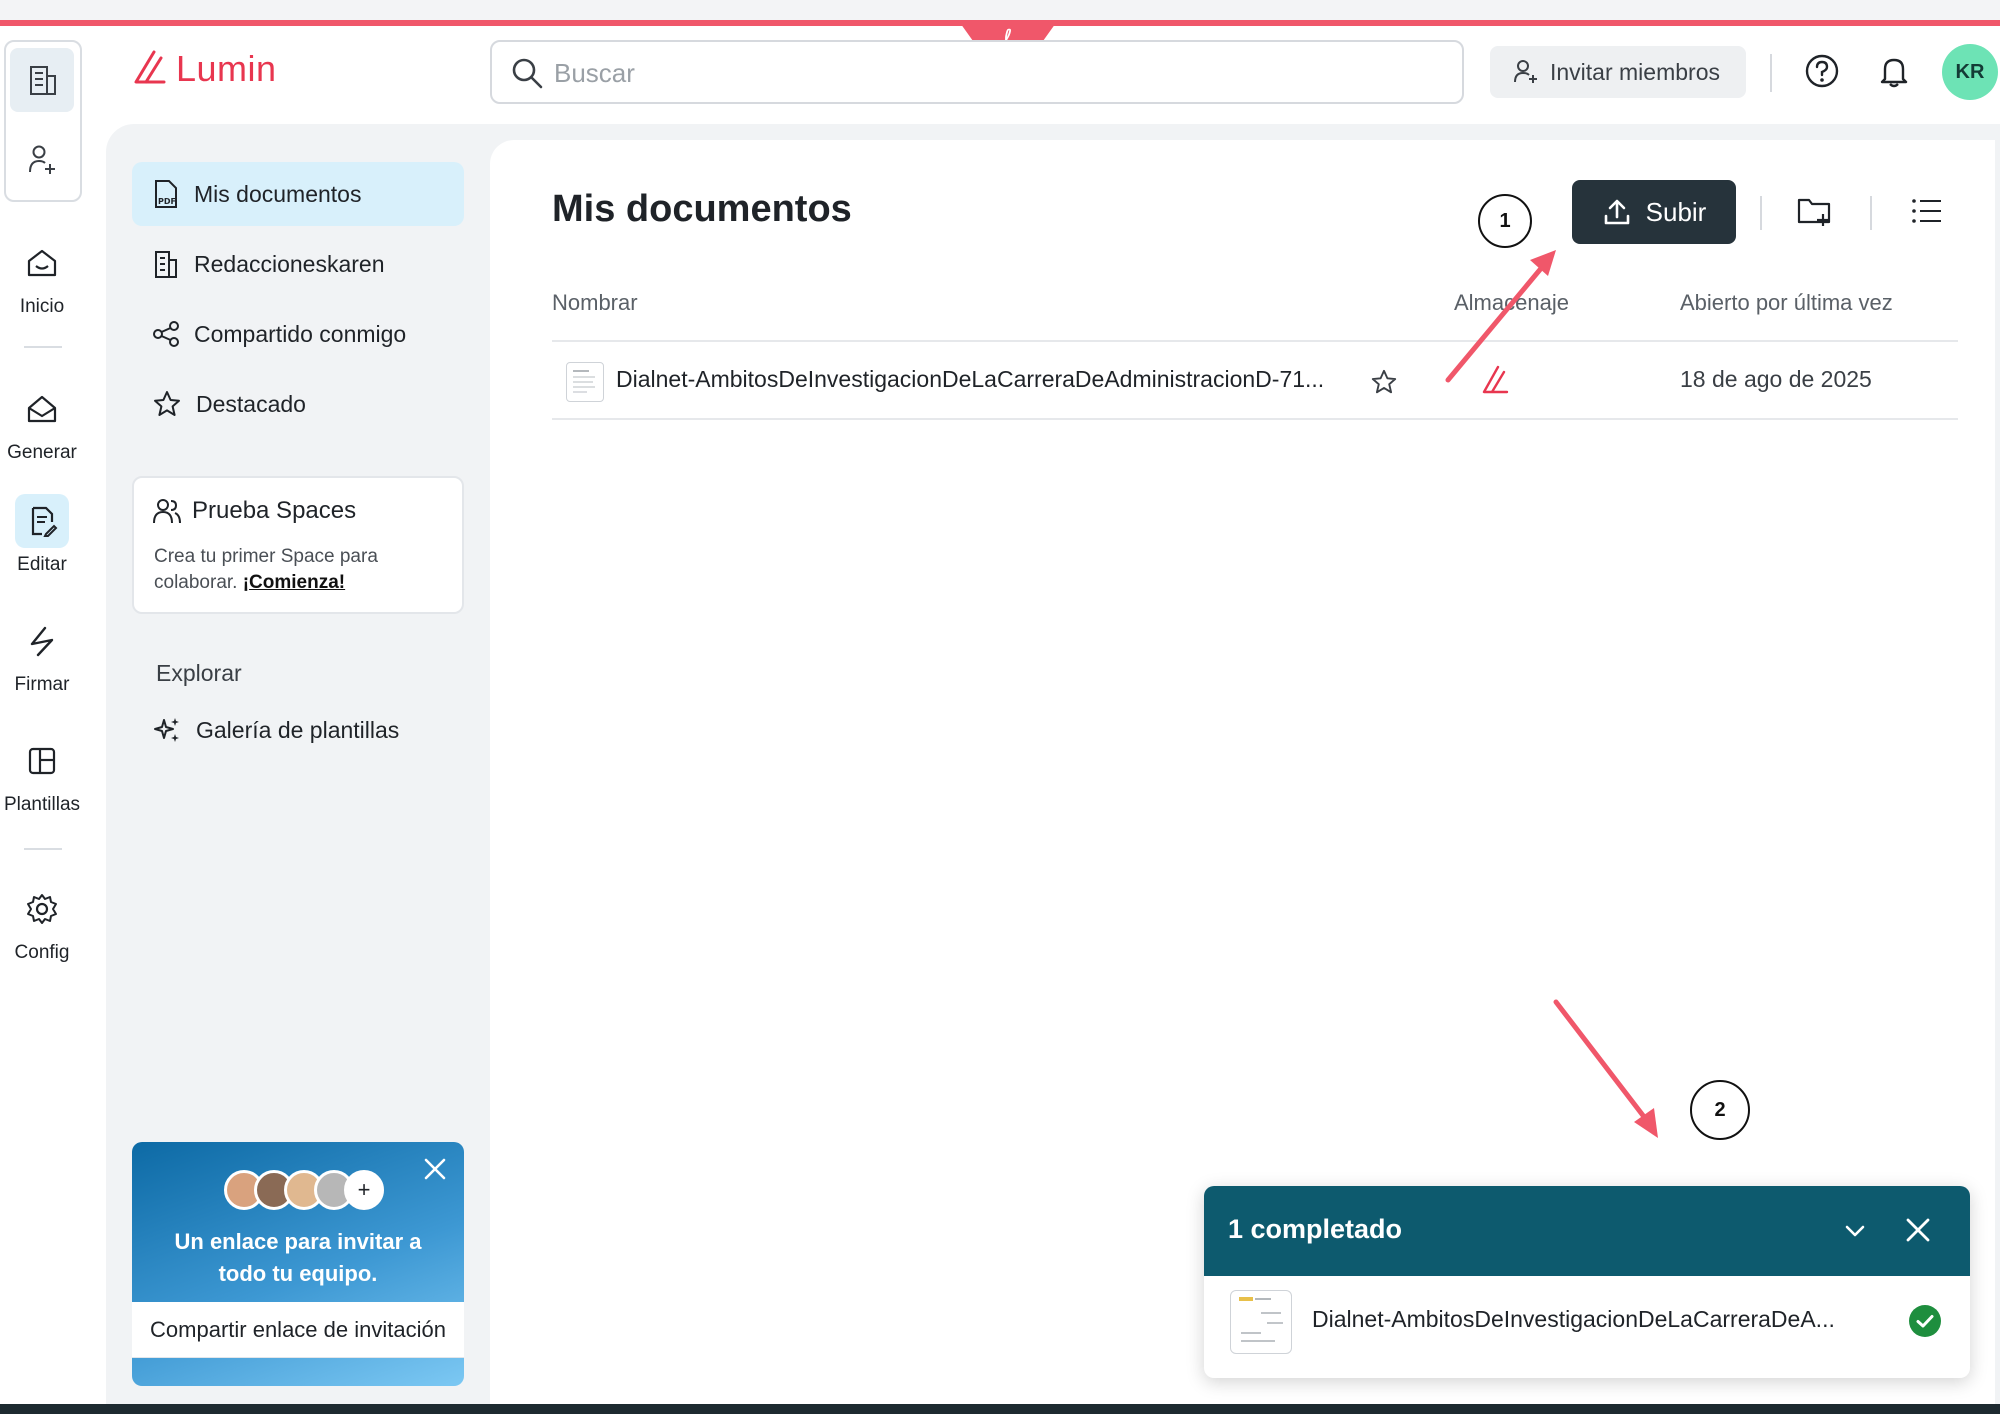 The width and height of the screenshot is (2000, 1414). I want to click on annotation-marker-2: 2, so click(1720, 1110).